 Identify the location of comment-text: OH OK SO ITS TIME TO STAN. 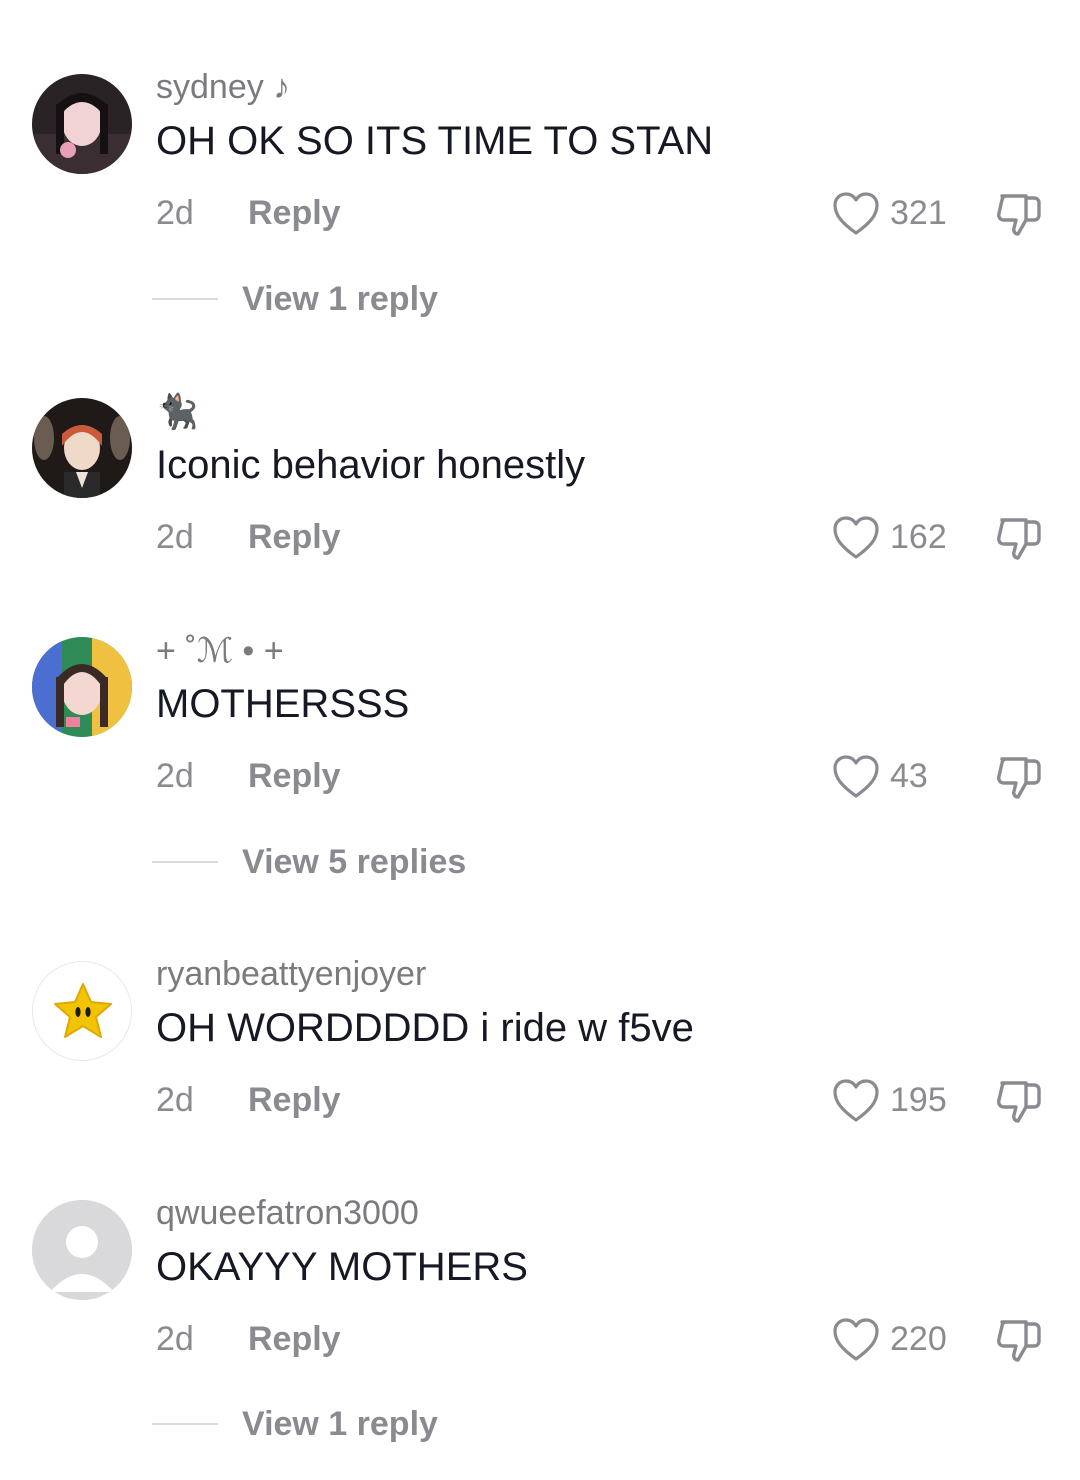
(435, 141).